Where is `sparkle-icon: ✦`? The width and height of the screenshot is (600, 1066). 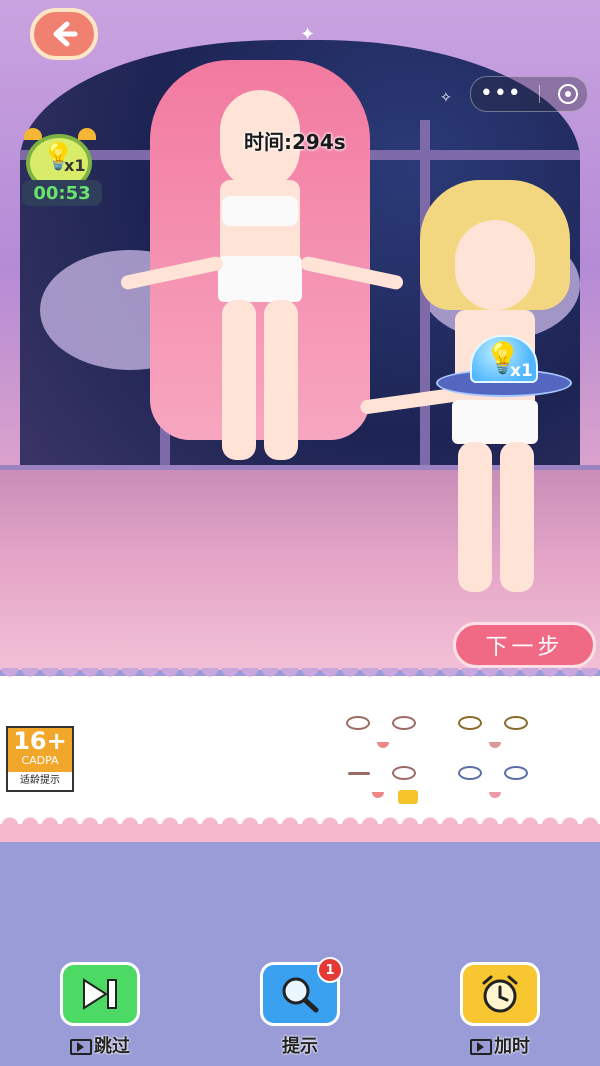
sparkle-icon: ✦ is located at coordinates (308, 34).